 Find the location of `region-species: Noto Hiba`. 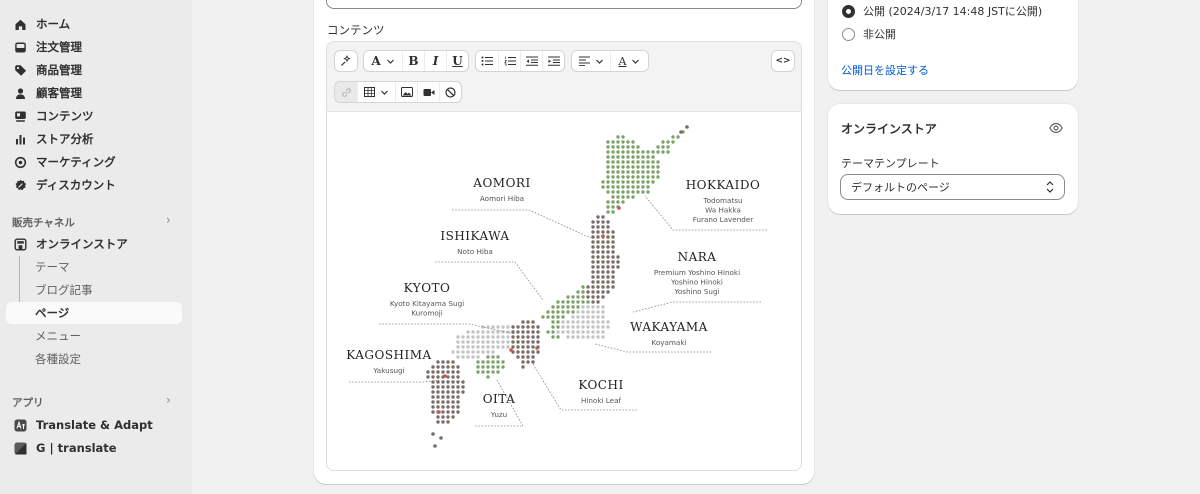

region-species: Noto Hiba is located at coordinates (475, 251).